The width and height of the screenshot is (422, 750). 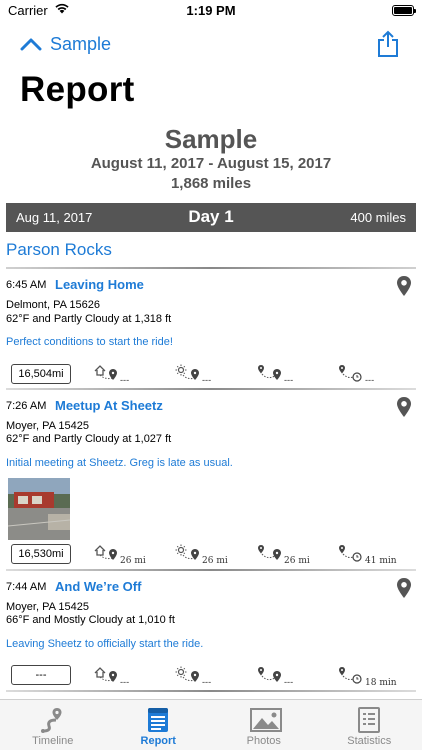 What do you see at coordinates (381, 561) in the screenshot?
I see `stat-value: 41 min` at bounding box center [381, 561].